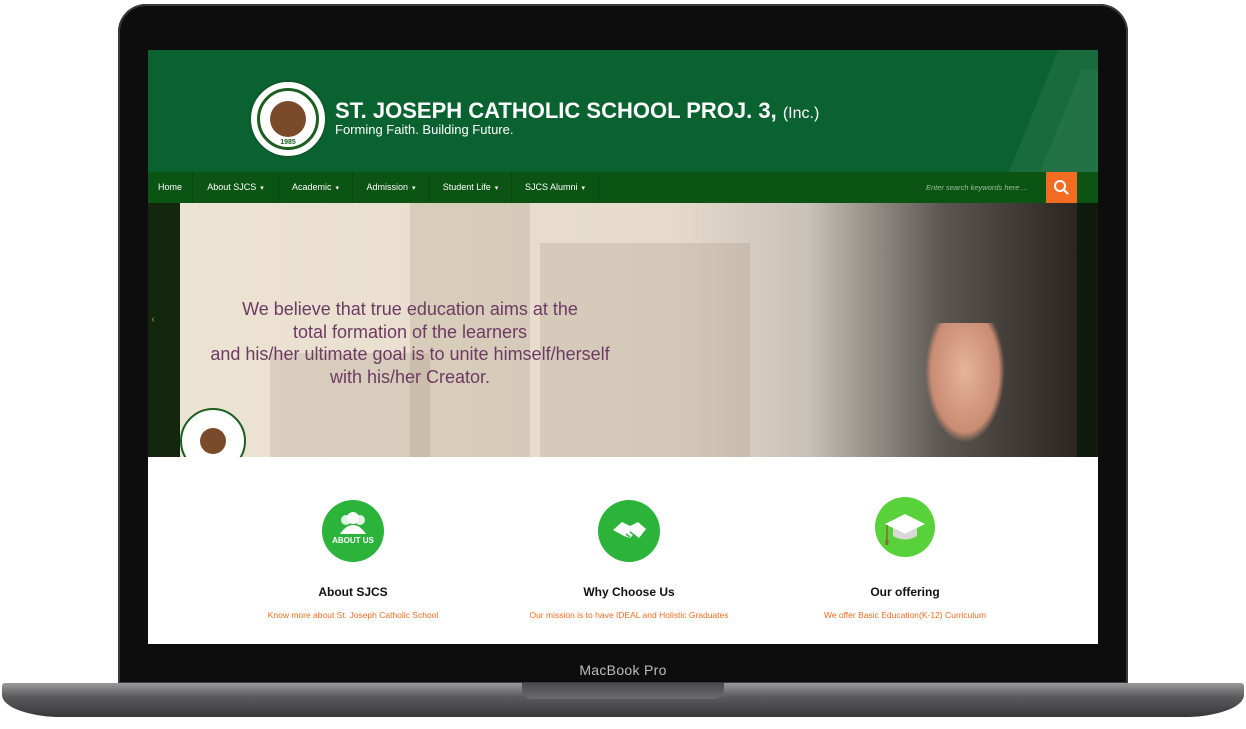 This screenshot has width=1246, height=729. I want to click on nav-item-student-life: Student Life ▾, so click(471, 187).